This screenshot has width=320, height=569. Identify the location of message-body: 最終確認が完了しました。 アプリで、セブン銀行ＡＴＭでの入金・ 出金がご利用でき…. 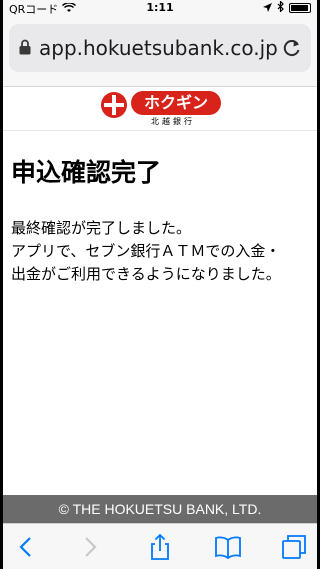
(161, 251).